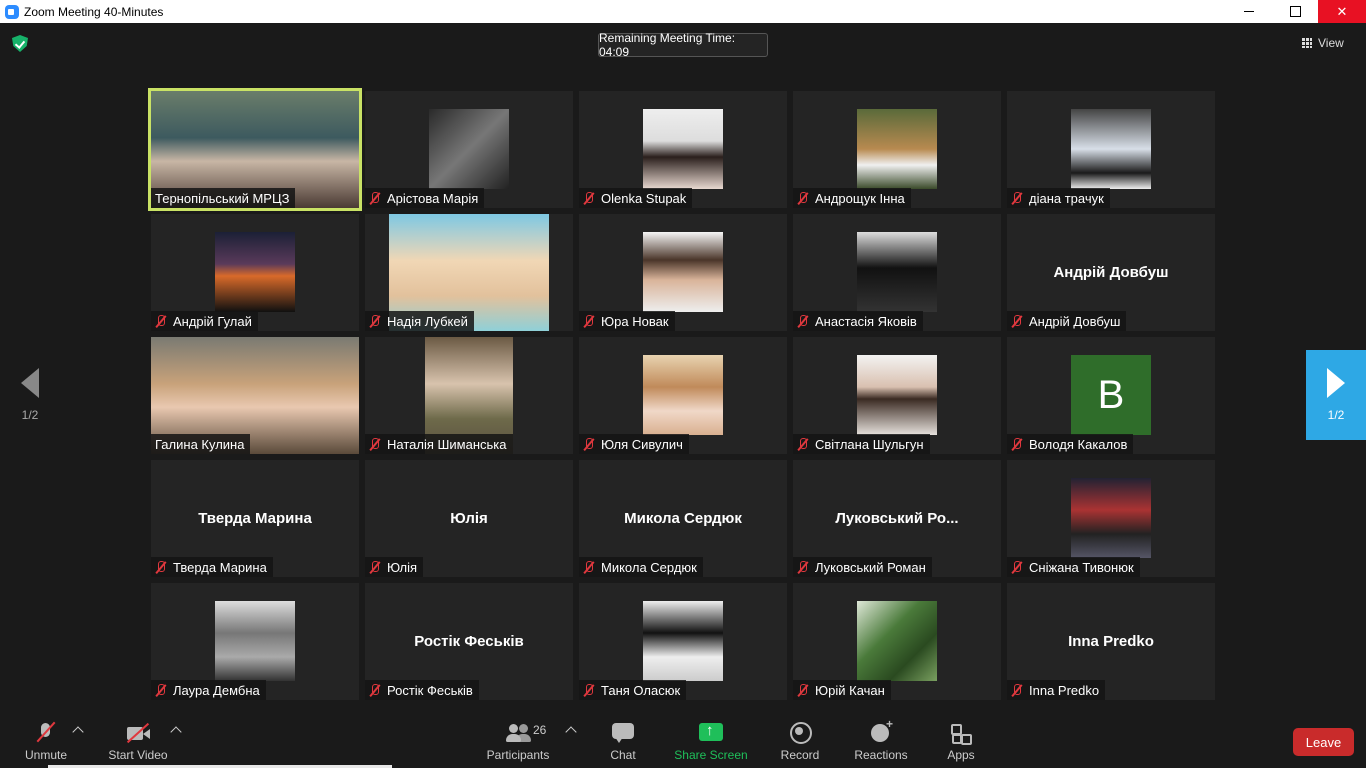 The image size is (1366, 768). What do you see at coordinates (862, 567) in the screenshot?
I see `participant-name-label: Луковський Роман` at bounding box center [862, 567].